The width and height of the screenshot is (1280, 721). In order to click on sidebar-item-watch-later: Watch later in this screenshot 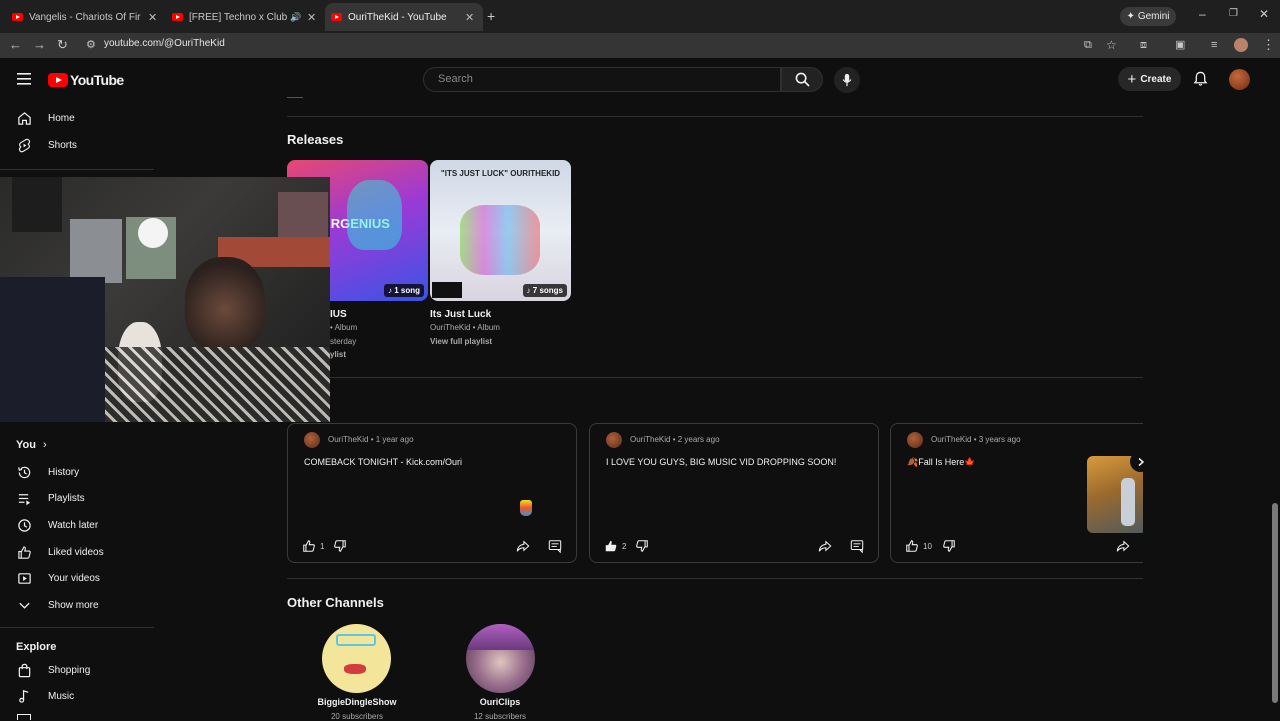, I will do `click(77, 525)`.